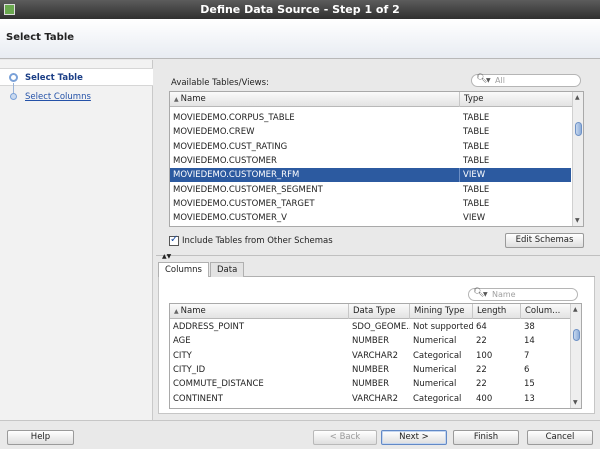 The height and width of the screenshot is (449, 600). I want to click on cell-mining-type: Not supported, so click(443, 327).